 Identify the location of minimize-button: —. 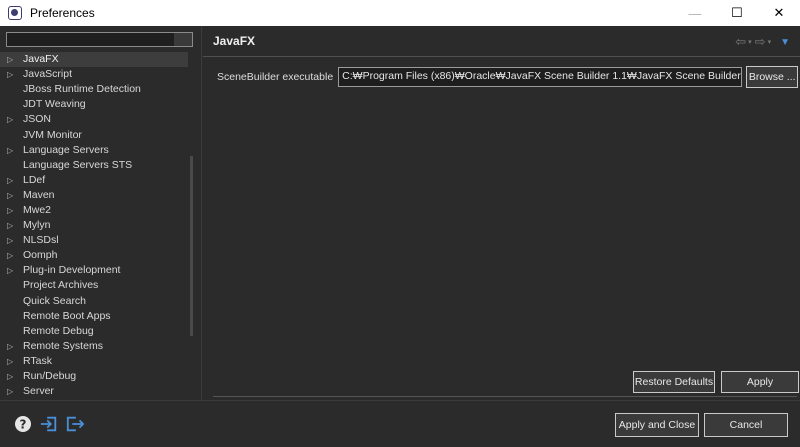
(695, 13).